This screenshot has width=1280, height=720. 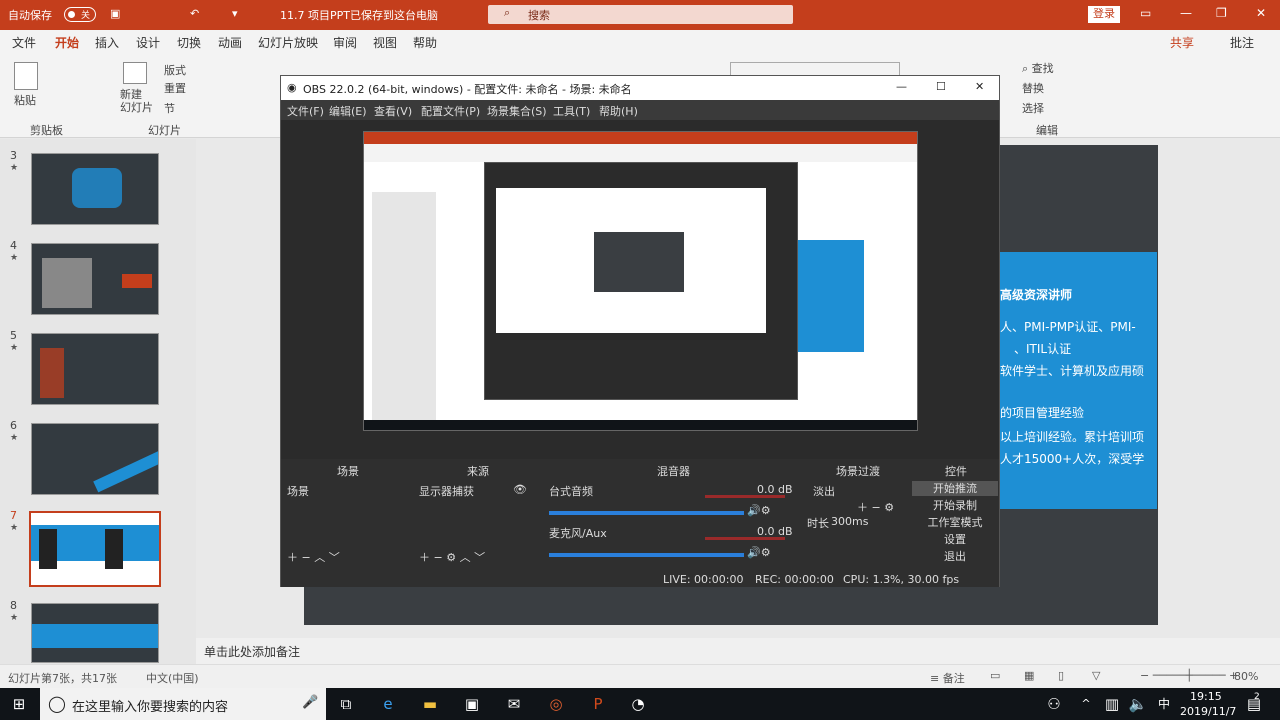 What do you see at coordinates (517, 111) in the screenshot?
I see `obs-menu-scene-collection: 场景集合(S)` at bounding box center [517, 111].